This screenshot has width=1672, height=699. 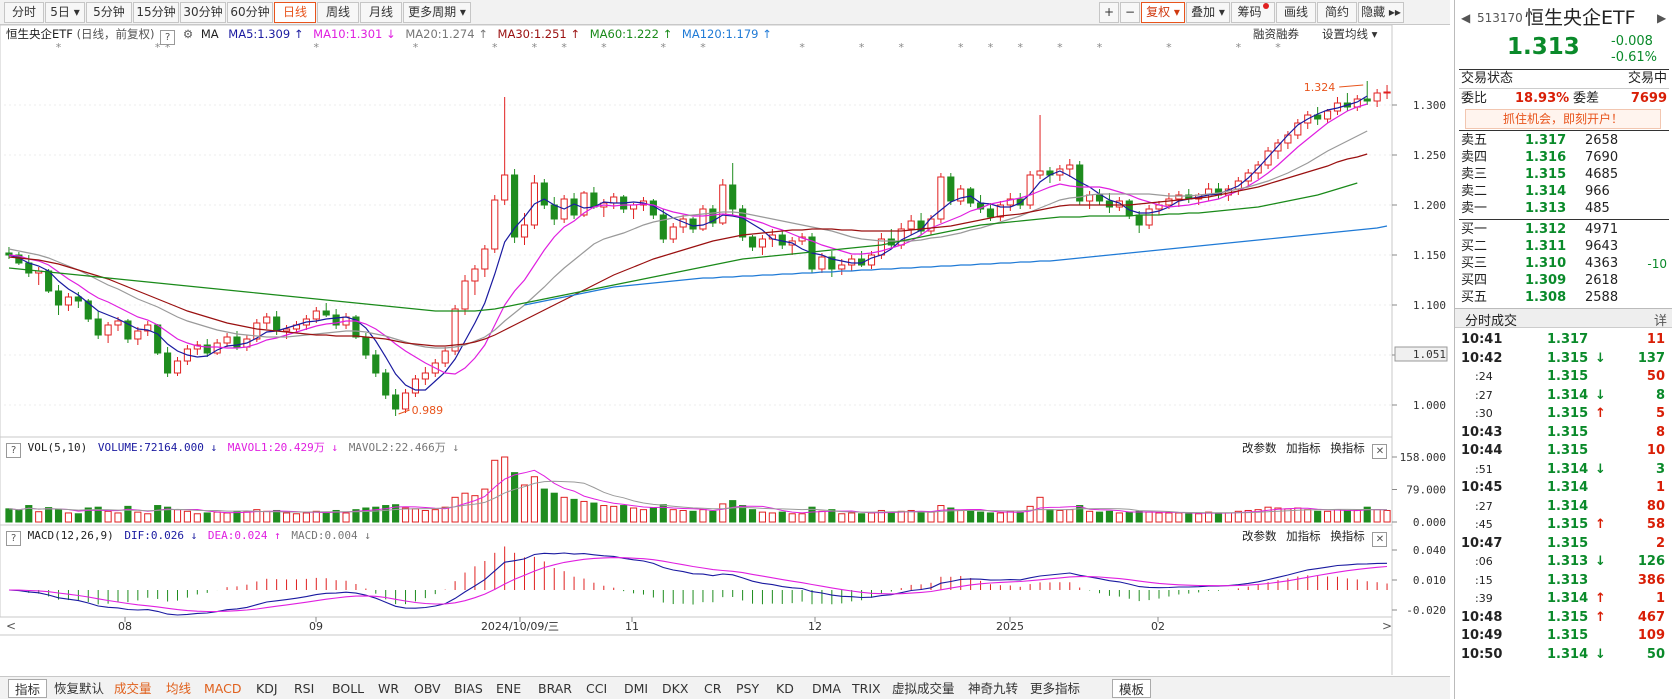 What do you see at coordinates (304, 688) in the screenshot?
I see `indicator-6: RSI` at bounding box center [304, 688].